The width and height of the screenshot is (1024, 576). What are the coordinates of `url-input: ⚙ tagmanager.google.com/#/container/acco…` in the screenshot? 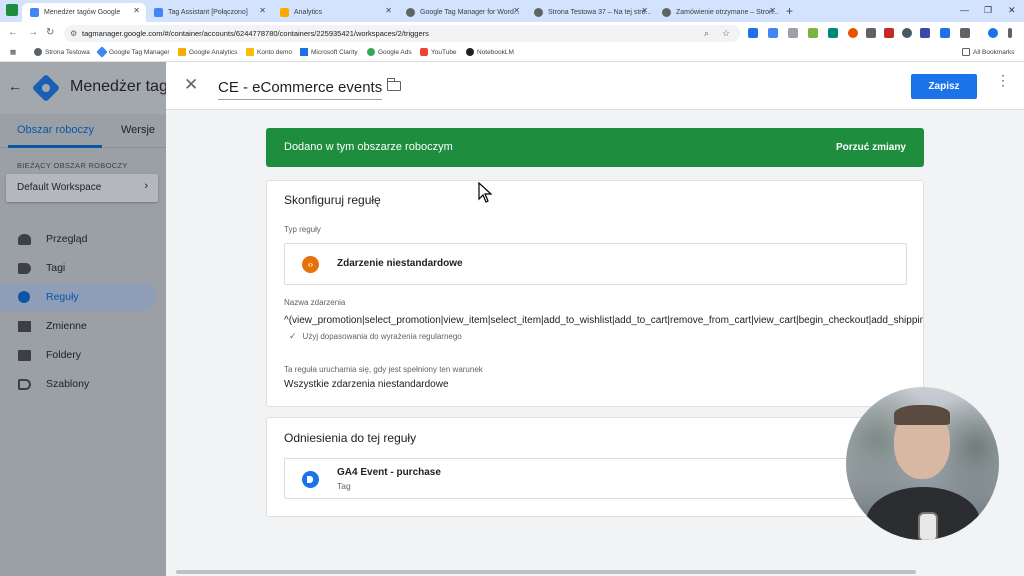 It's located at (402, 33).